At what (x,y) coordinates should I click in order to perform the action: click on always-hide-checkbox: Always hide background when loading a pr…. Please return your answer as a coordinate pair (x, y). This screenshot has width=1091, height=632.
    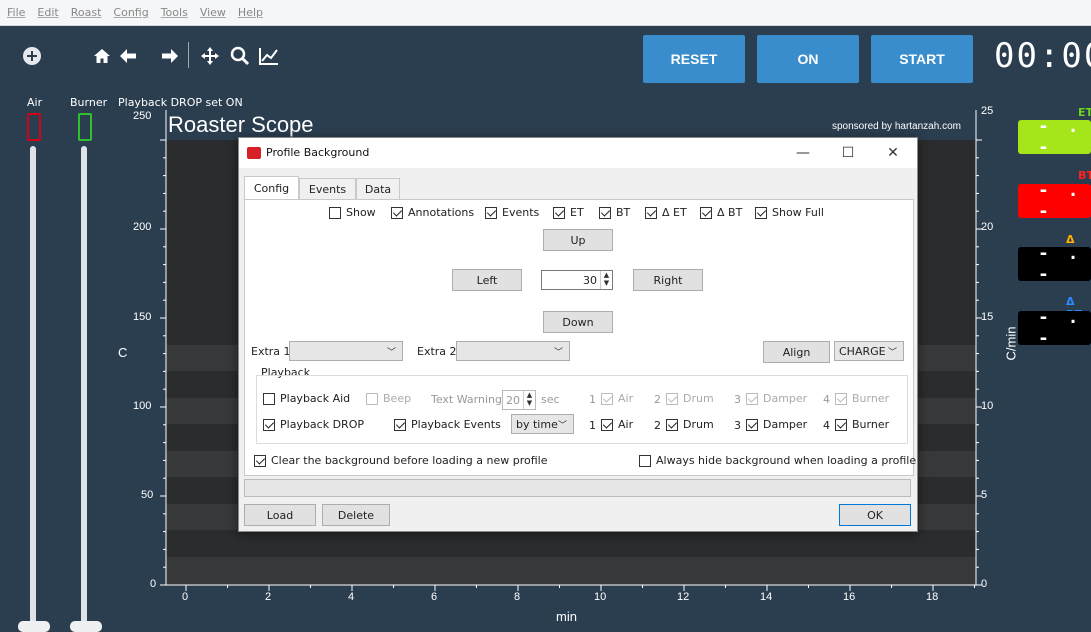
    Looking at the image, I should click on (777, 460).